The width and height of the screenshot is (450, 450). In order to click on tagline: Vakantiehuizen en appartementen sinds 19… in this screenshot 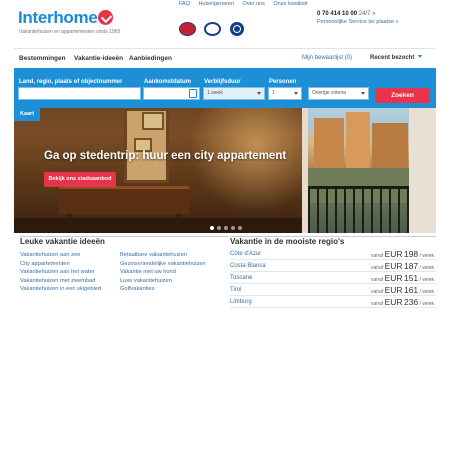, I will do `click(70, 32)`.